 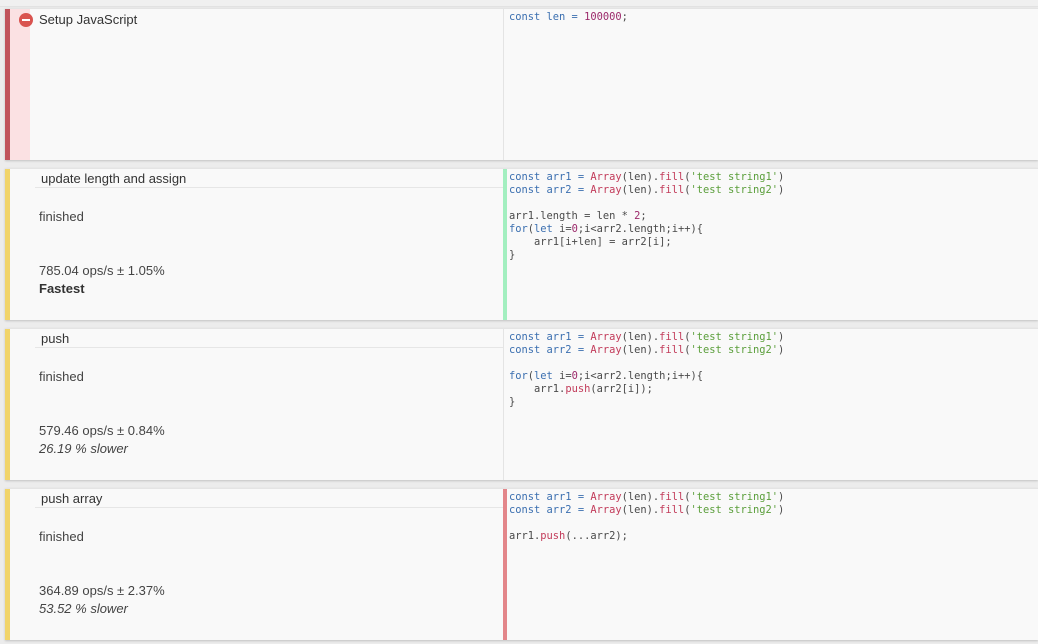 What do you see at coordinates (621, 389) in the screenshot?
I see `code-token: (arr2[i]);` at bounding box center [621, 389].